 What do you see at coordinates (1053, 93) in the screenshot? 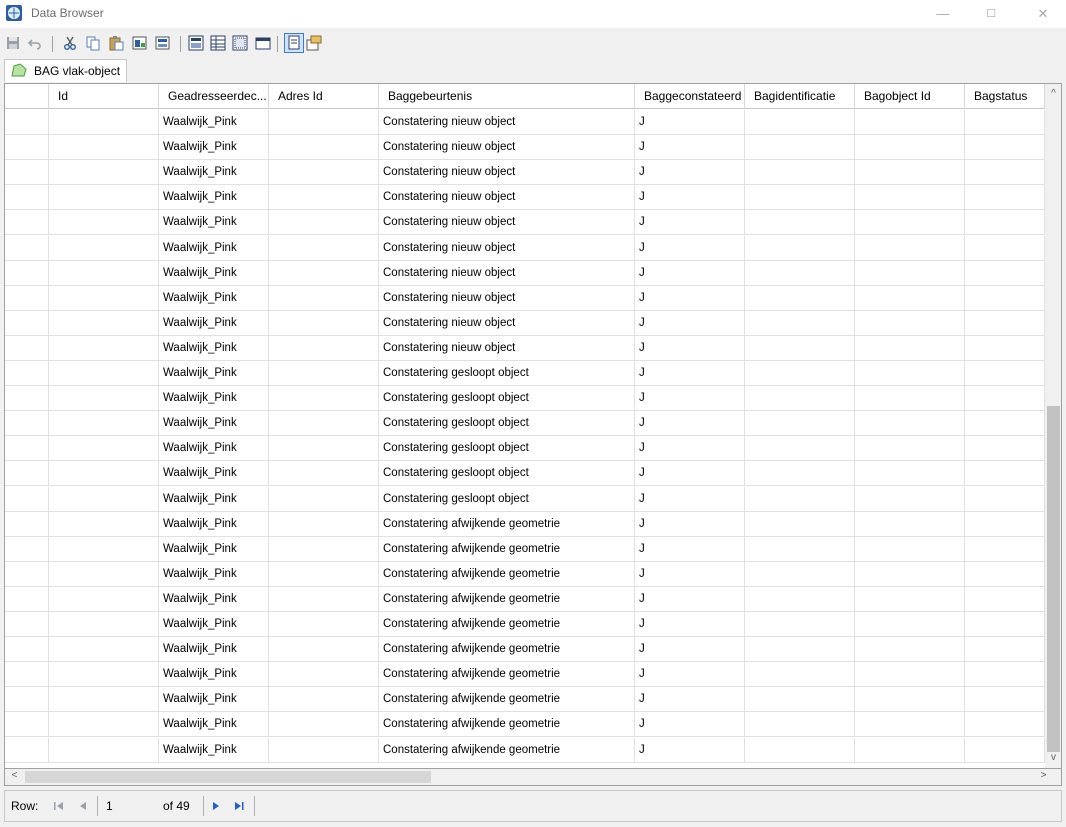
I see `scroll-up-arrow-icon: ^` at bounding box center [1053, 93].